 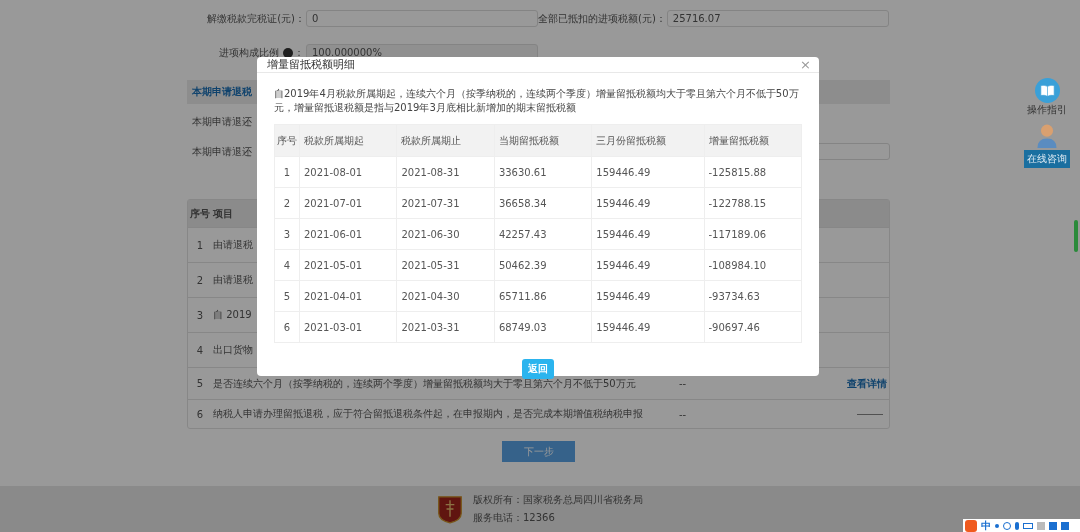 I want to click on punctuation-icon, so click(x=997, y=525).